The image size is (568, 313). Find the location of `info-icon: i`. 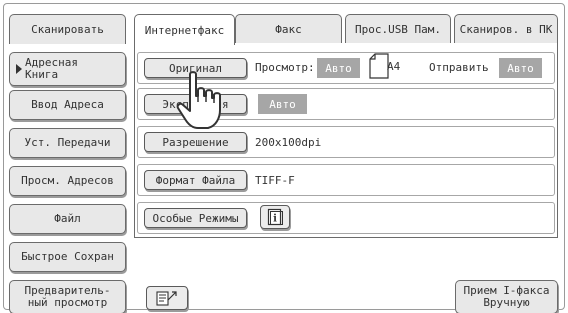

info-icon: i is located at coordinates (275, 217).